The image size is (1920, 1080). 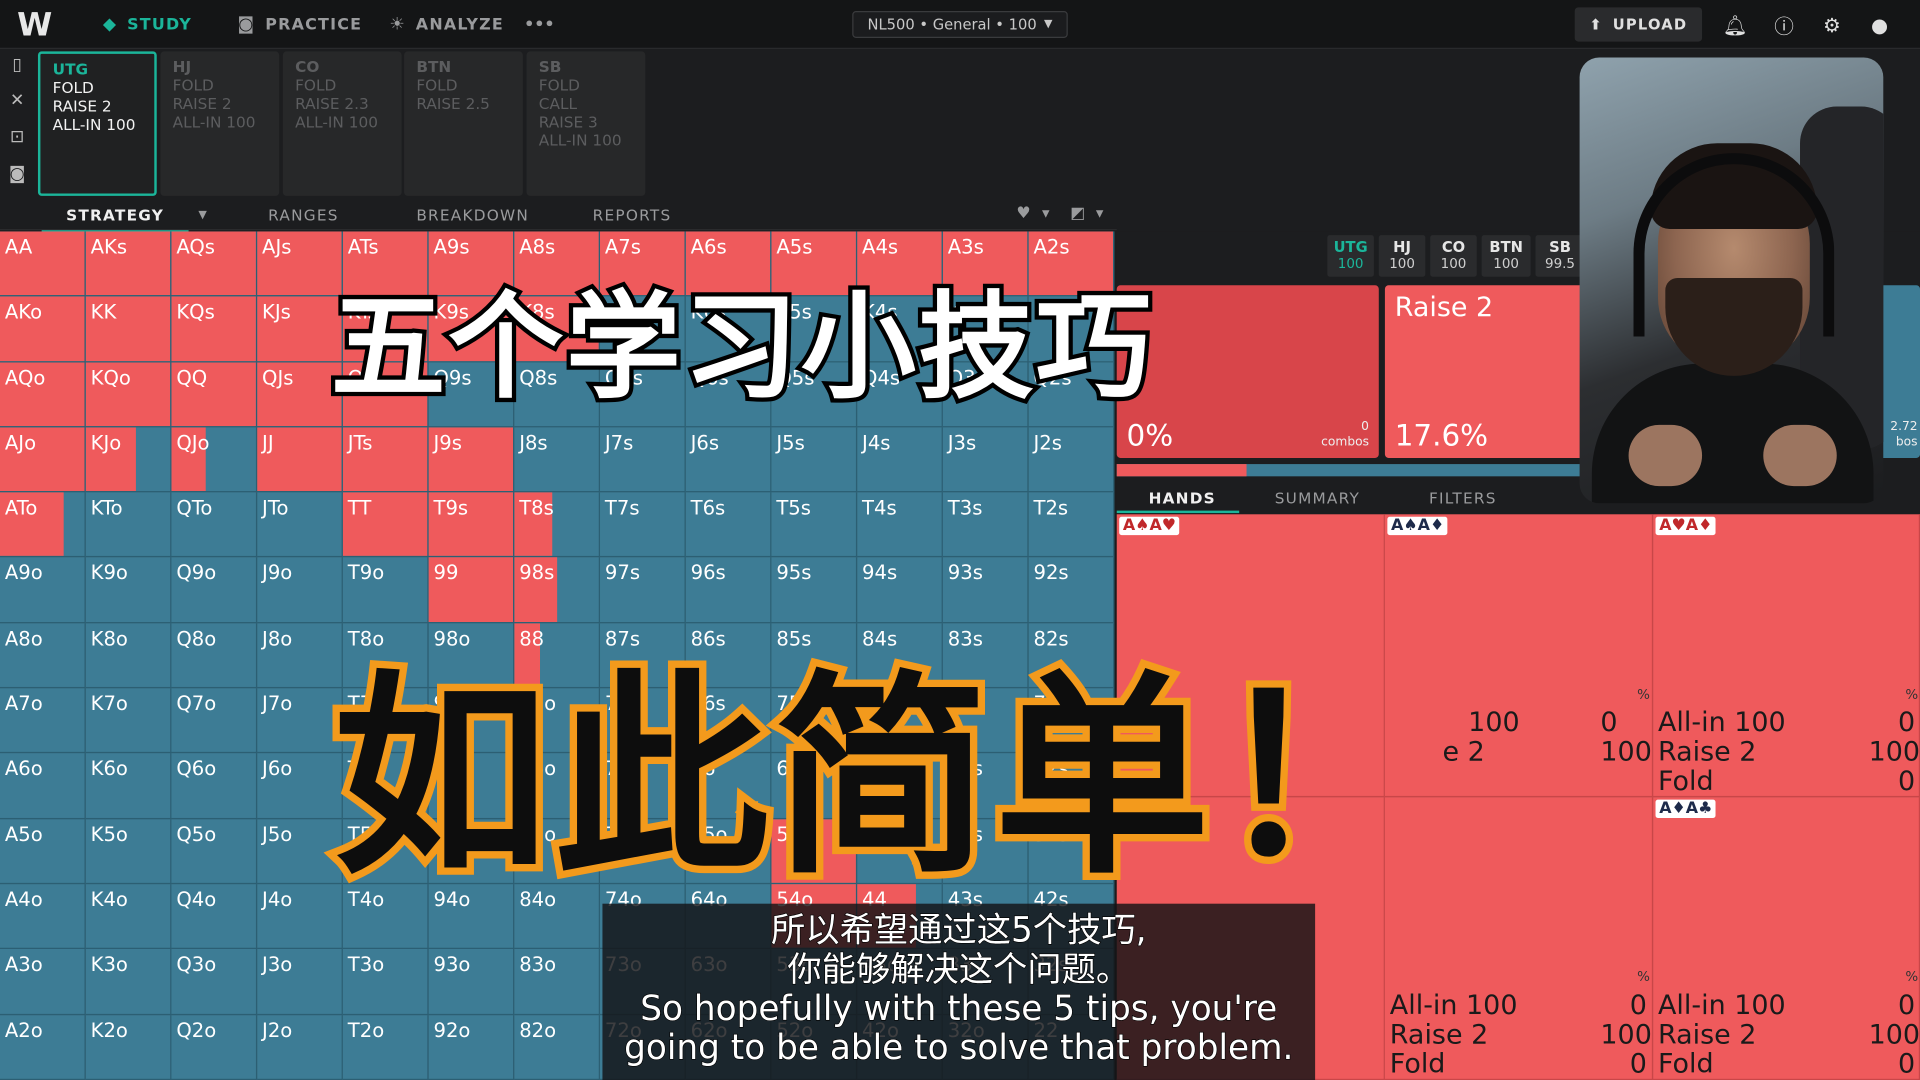 I want to click on hand-cell: Q7o, so click(x=214, y=721).